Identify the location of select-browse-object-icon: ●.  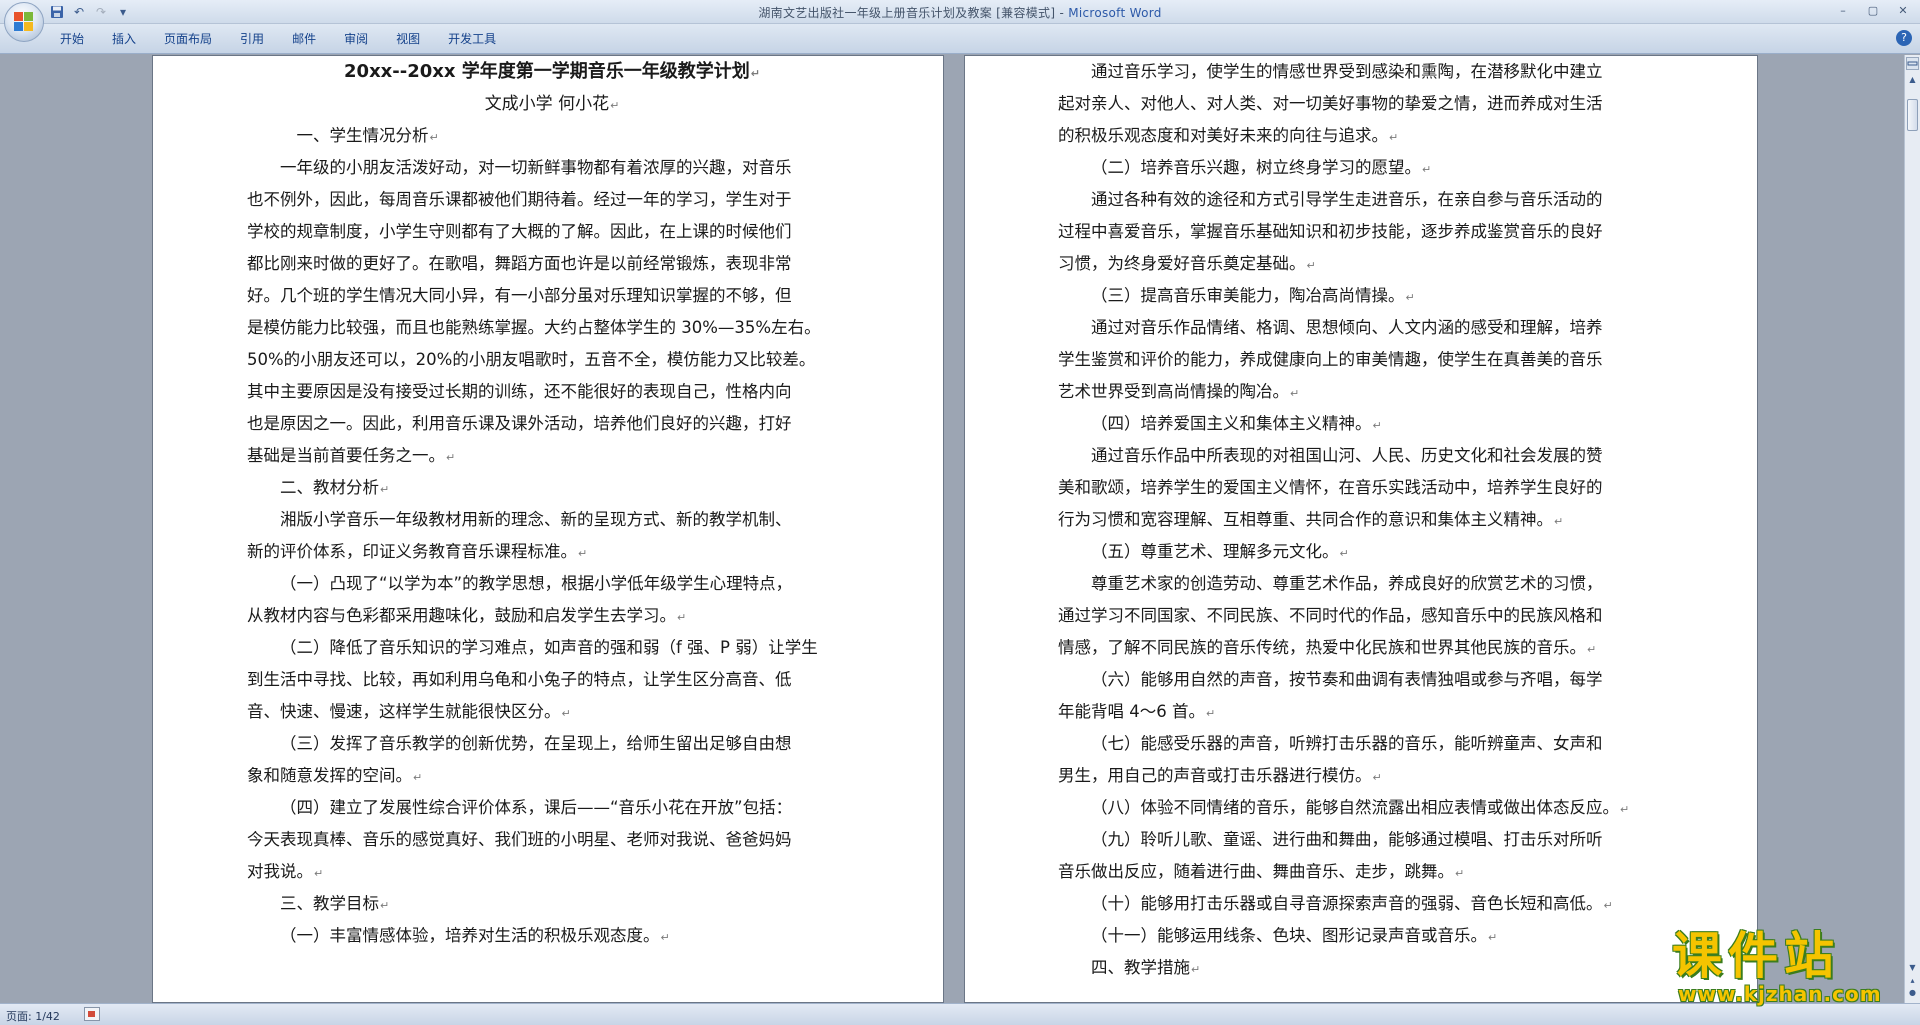
(1912, 992).